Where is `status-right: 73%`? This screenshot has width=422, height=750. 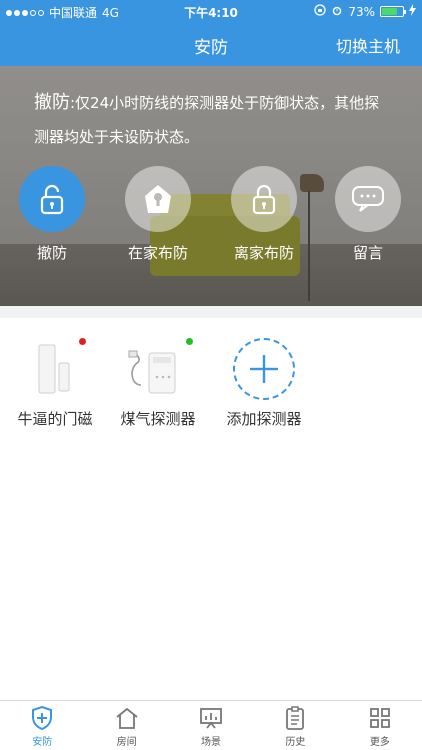
status-right: 73% is located at coordinates (365, 11).